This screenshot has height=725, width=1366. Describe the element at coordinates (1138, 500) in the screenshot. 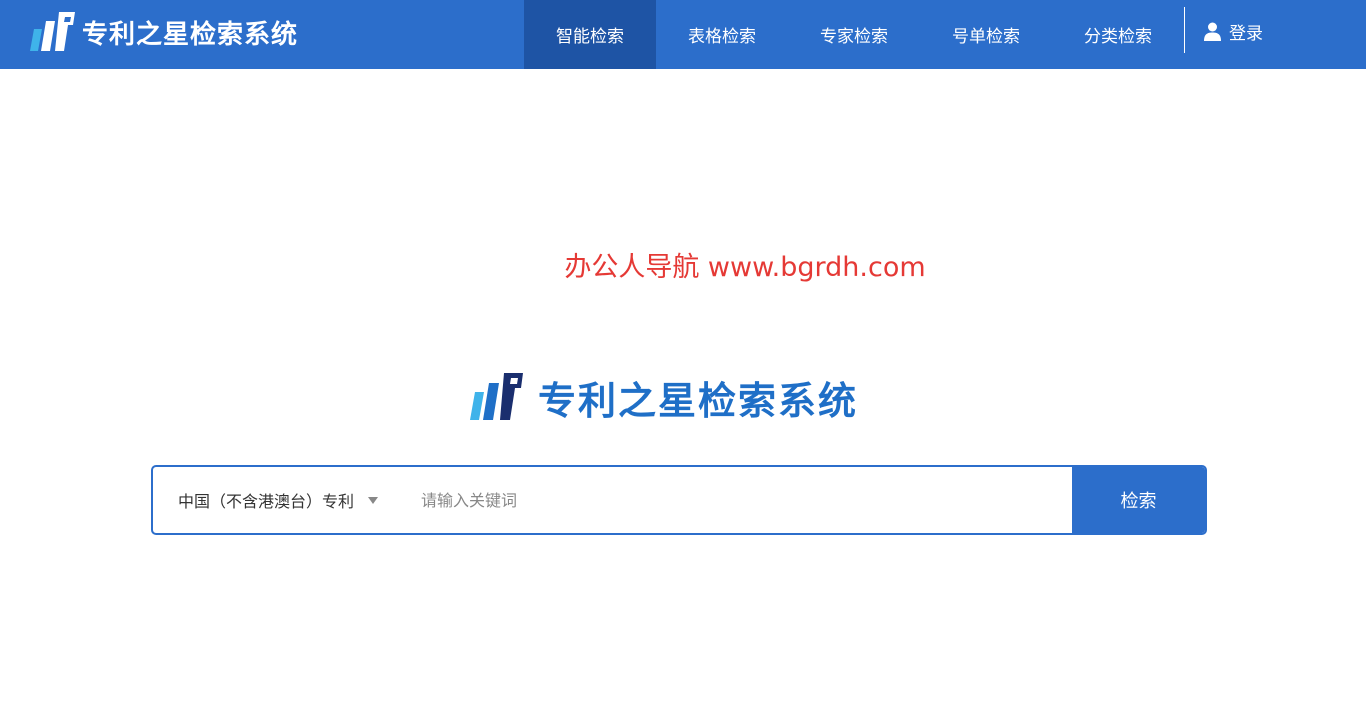

I see `search-button: 检索` at that location.